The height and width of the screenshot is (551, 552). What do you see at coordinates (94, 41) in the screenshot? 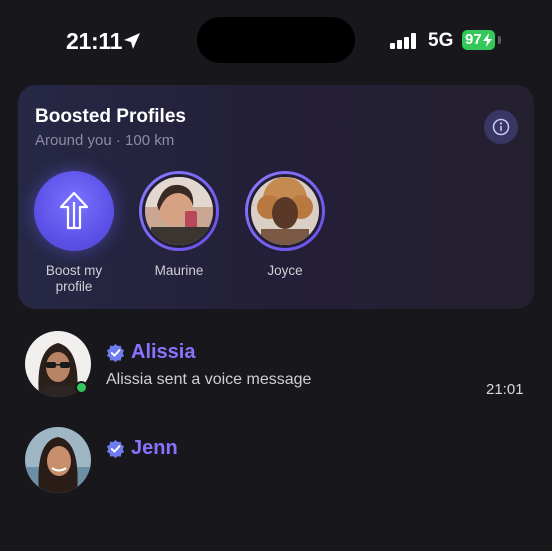
I see `status-time: 21:11` at bounding box center [94, 41].